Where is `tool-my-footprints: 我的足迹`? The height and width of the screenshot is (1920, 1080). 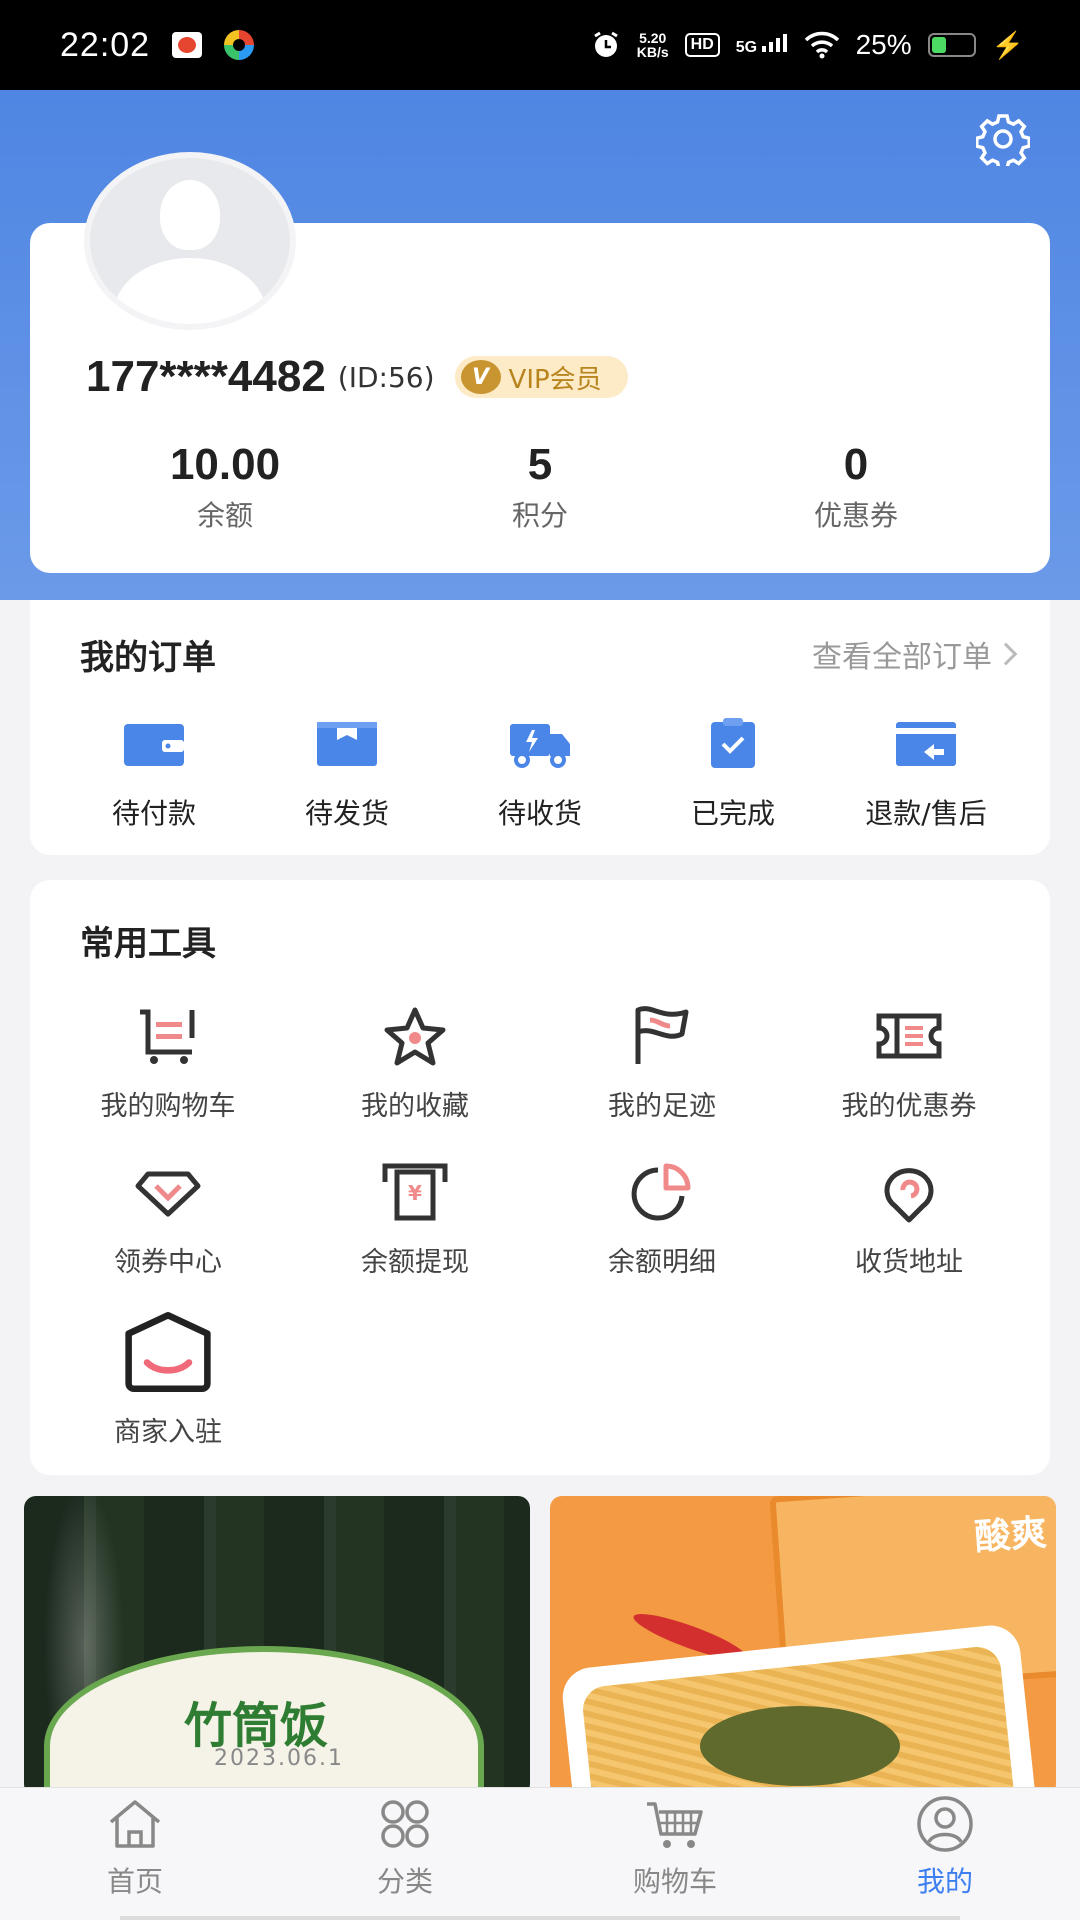 tool-my-footprints: 我的足迹 is located at coordinates (662, 1063).